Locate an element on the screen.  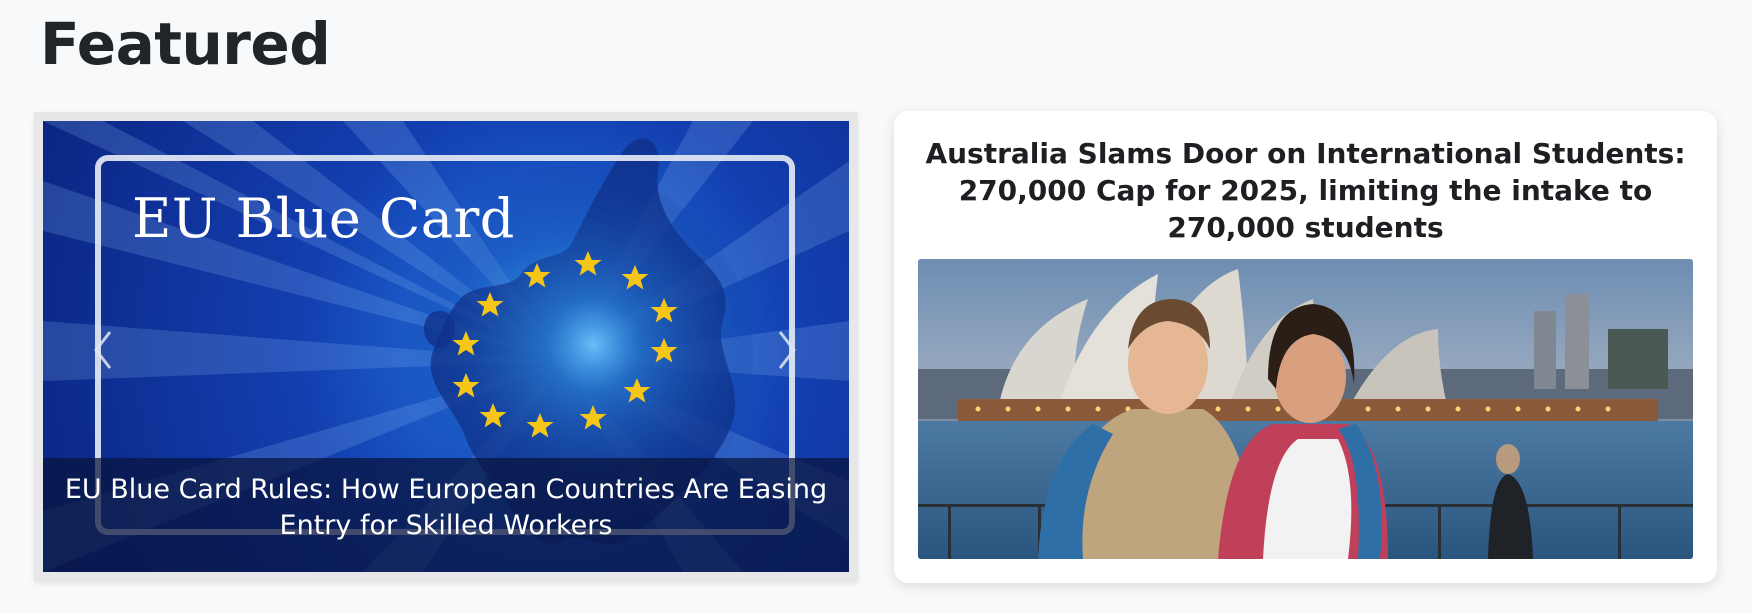
chevron-right-icon is located at coordinates (787, 350).